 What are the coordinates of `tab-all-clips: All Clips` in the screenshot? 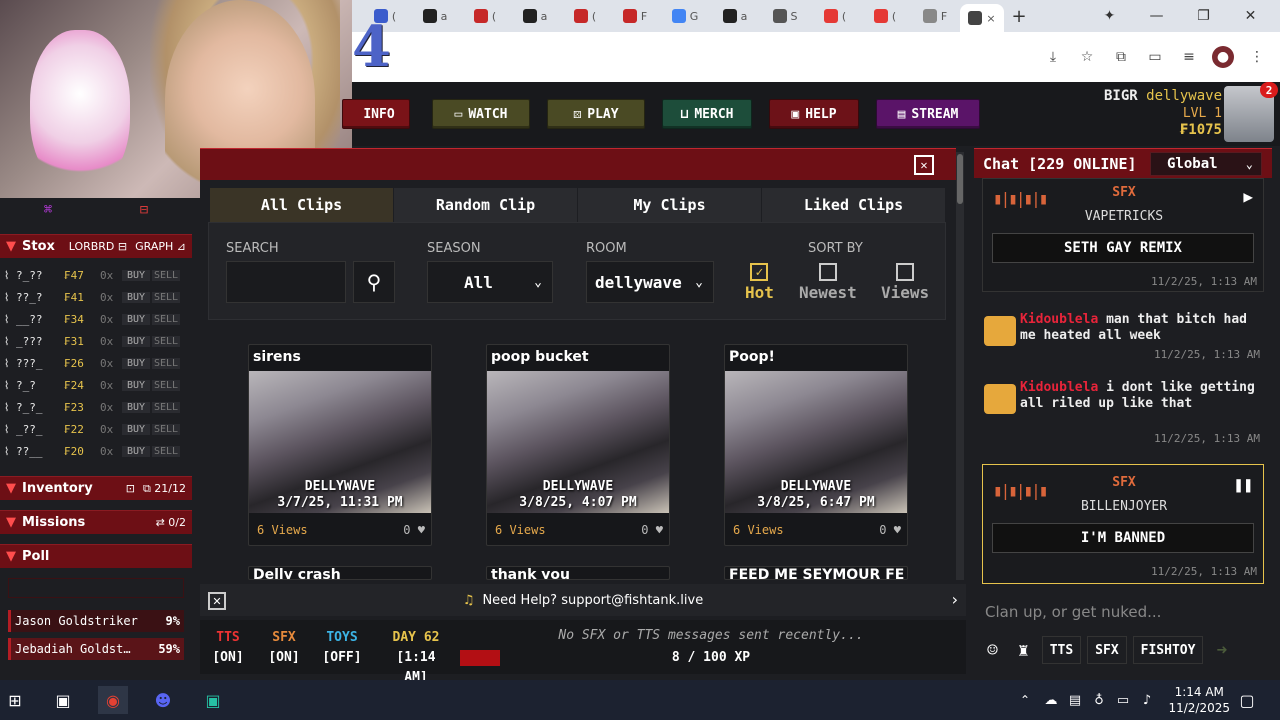 It's located at (302, 205).